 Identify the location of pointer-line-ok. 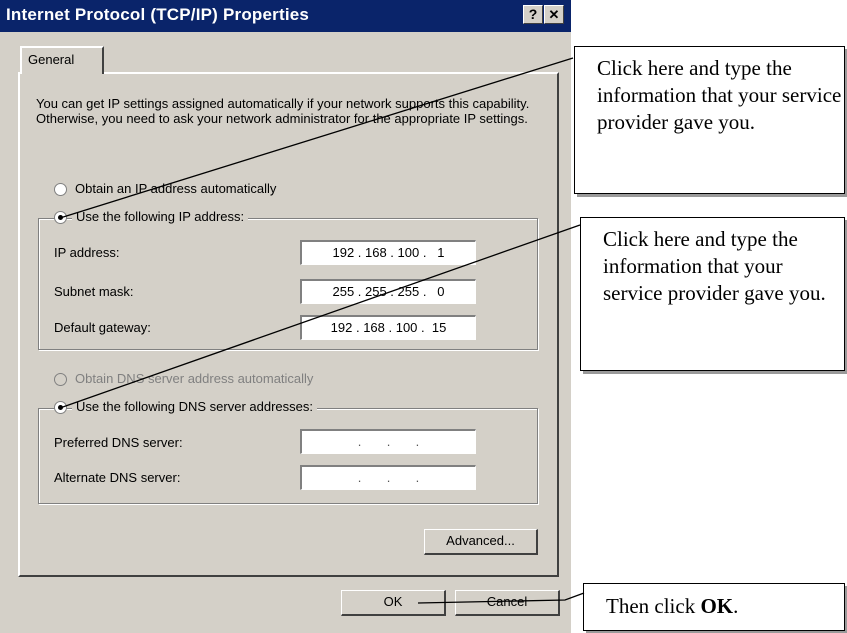
(501, 598).